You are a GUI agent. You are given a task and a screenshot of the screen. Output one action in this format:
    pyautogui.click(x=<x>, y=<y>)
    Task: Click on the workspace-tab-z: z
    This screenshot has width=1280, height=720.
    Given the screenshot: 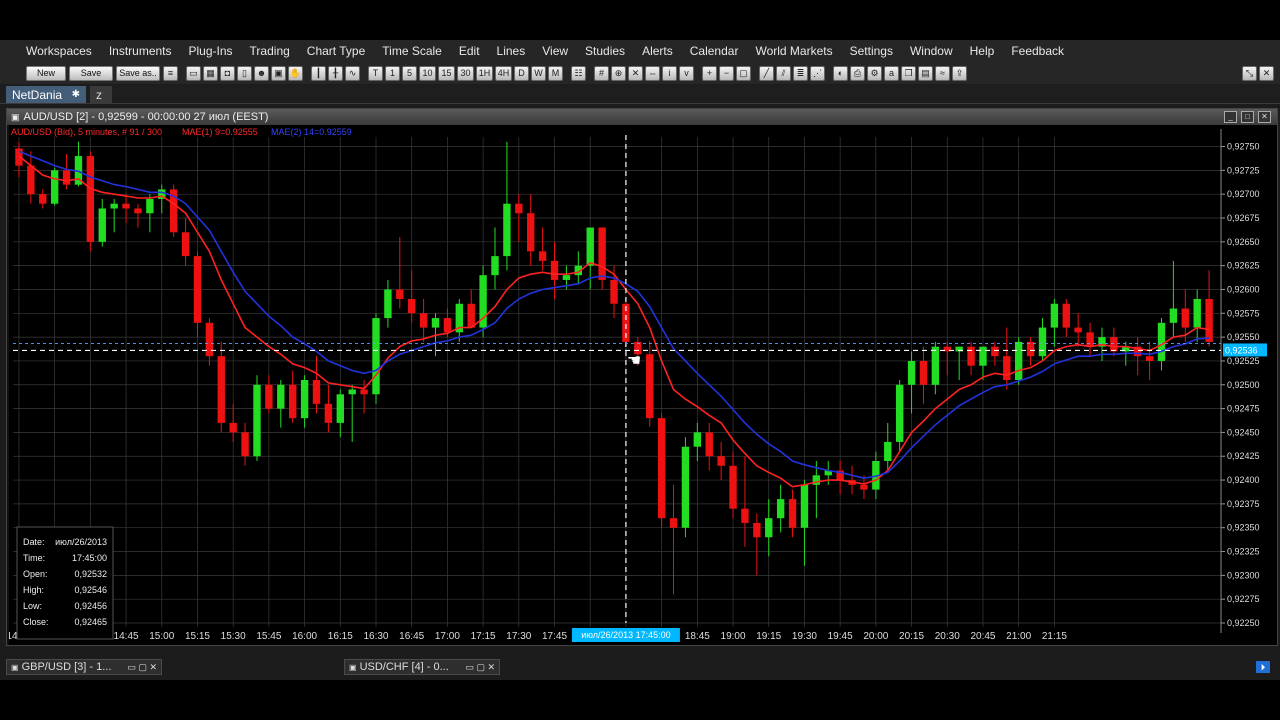 What is the action you would take?
    pyautogui.click(x=101, y=94)
    